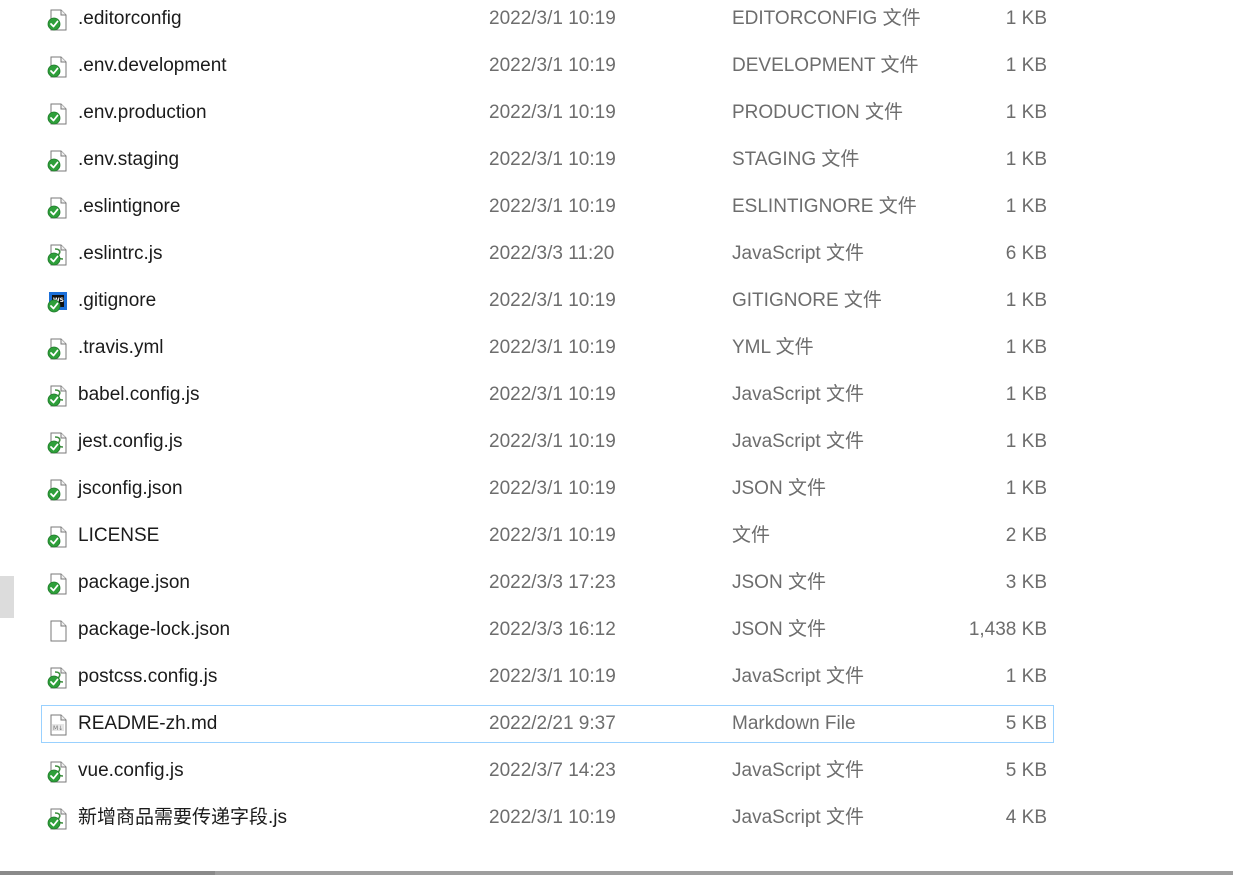 The width and height of the screenshot is (1233, 875). I want to click on file-name: .editorconfig, so click(130, 18).